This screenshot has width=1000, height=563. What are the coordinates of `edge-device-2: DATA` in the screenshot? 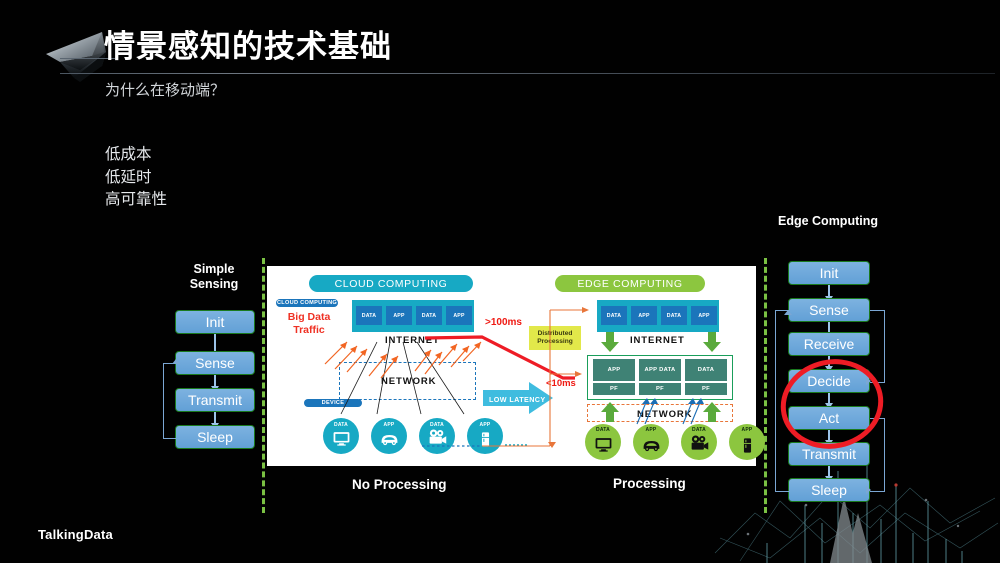 It's located at (699, 442).